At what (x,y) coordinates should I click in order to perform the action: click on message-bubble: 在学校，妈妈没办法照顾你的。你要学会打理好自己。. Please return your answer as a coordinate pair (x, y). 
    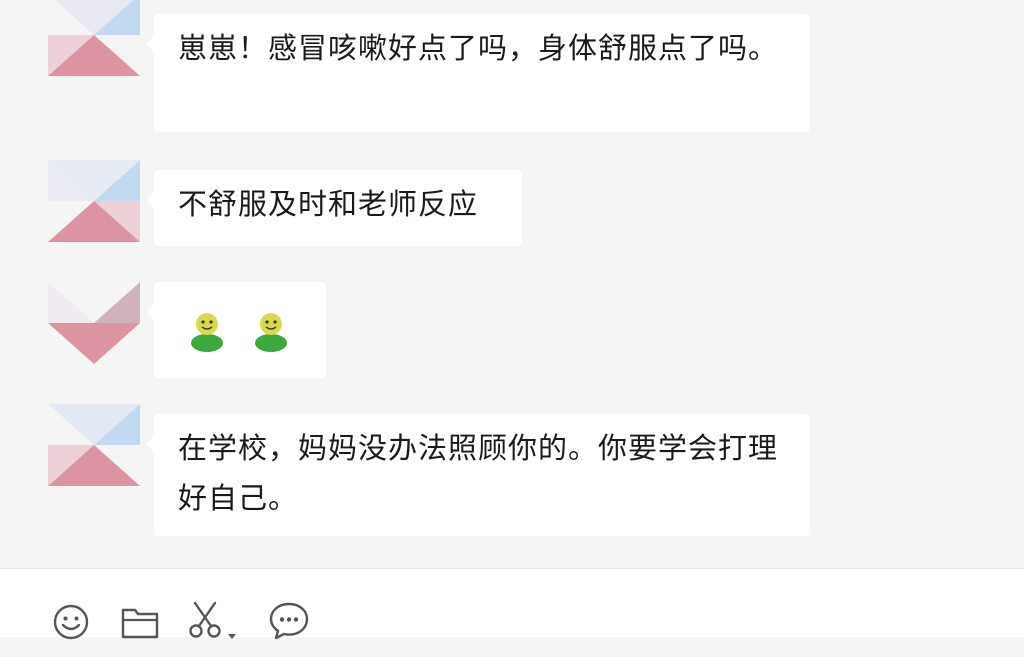
    Looking at the image, I should click on (478, 475).